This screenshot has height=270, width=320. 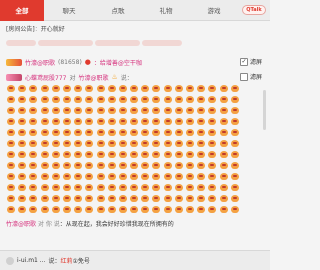 What do you see at coordinates (243, 61) in the screenshot?
I see `filter-checkbox: ✓` at bounding box center [243, 61].